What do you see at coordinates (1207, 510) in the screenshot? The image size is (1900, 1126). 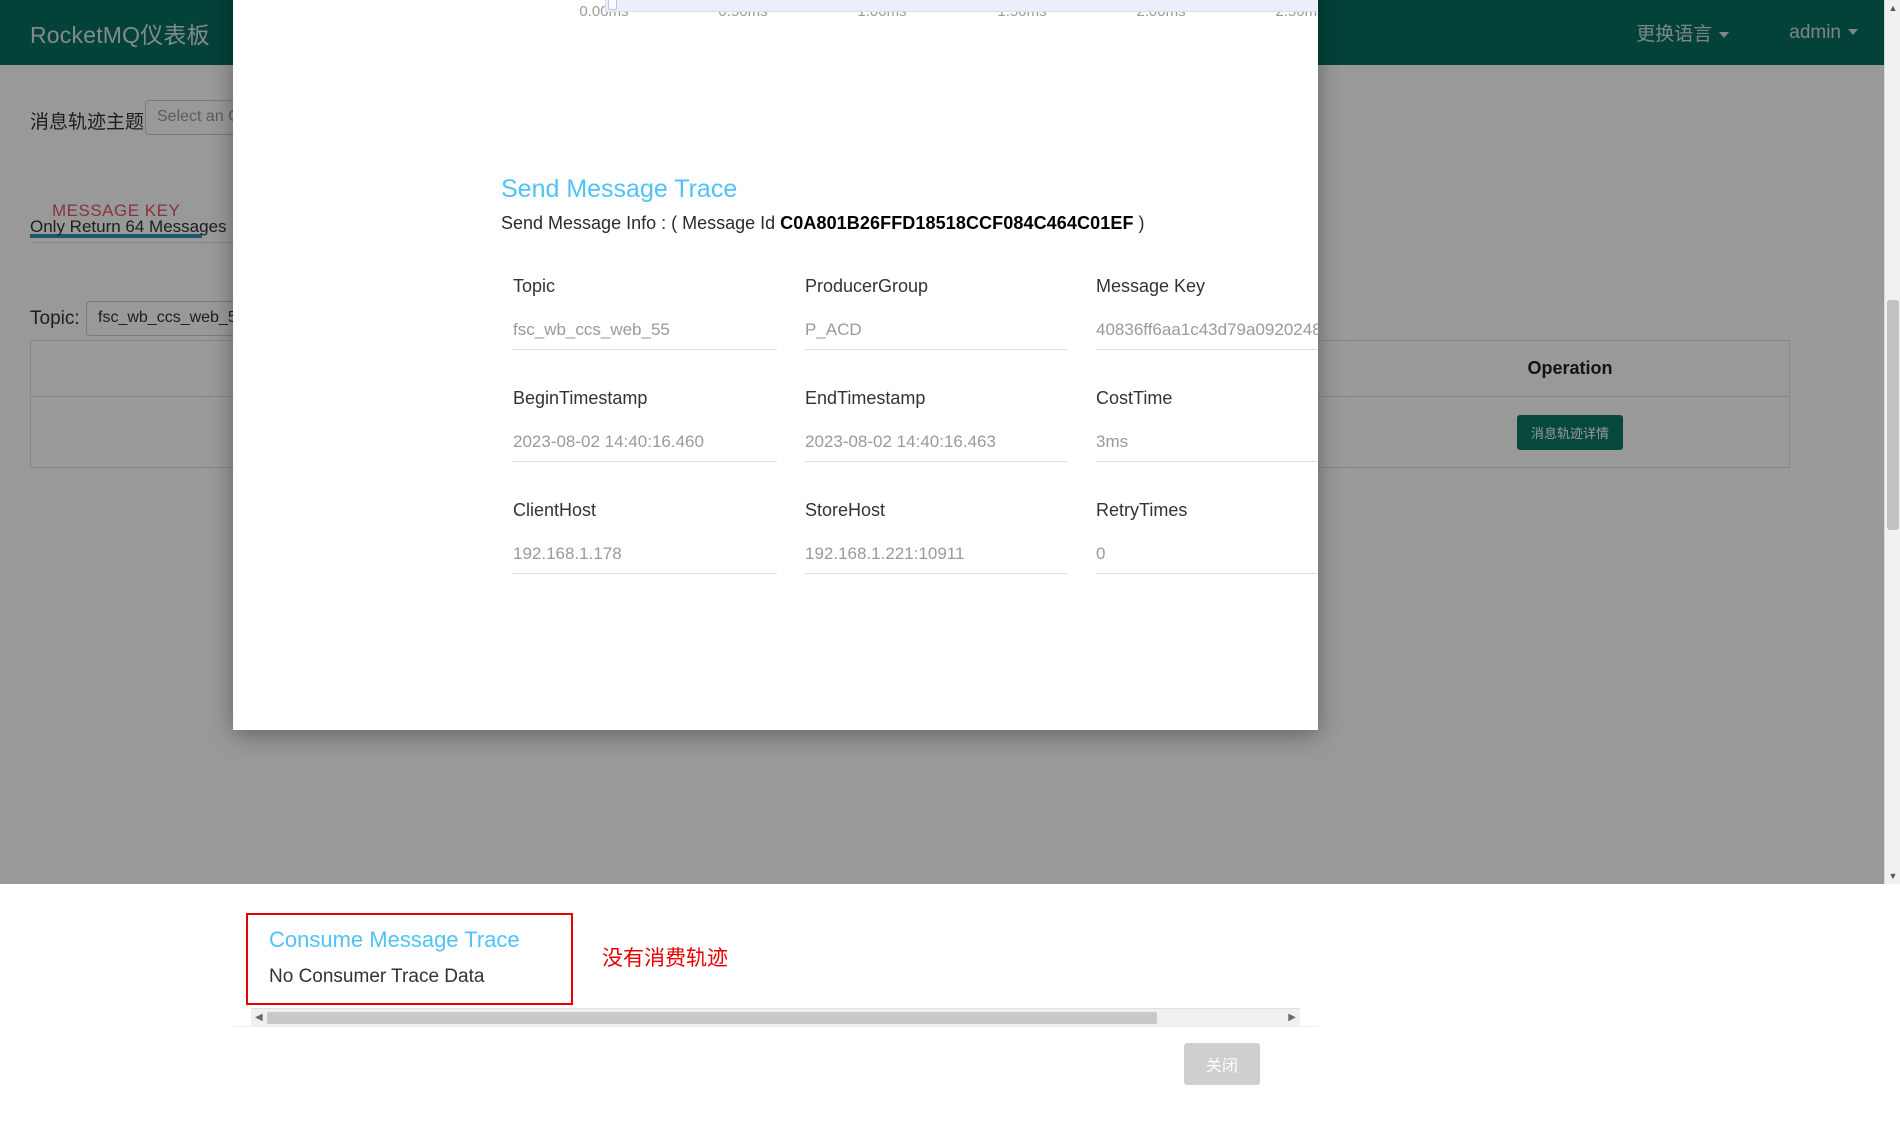 I see `field-retrytimes-label: RetryTimes` at bounding box center [1207, 510].